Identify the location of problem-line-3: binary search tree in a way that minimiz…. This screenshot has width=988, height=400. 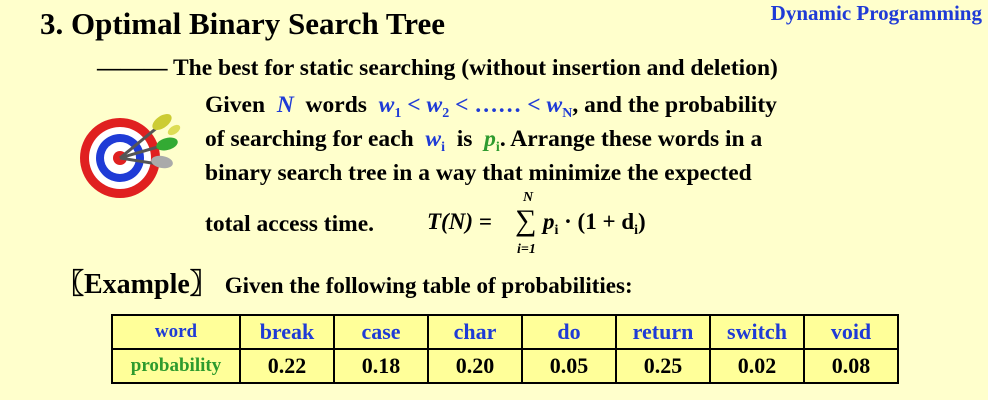
(478, 173).